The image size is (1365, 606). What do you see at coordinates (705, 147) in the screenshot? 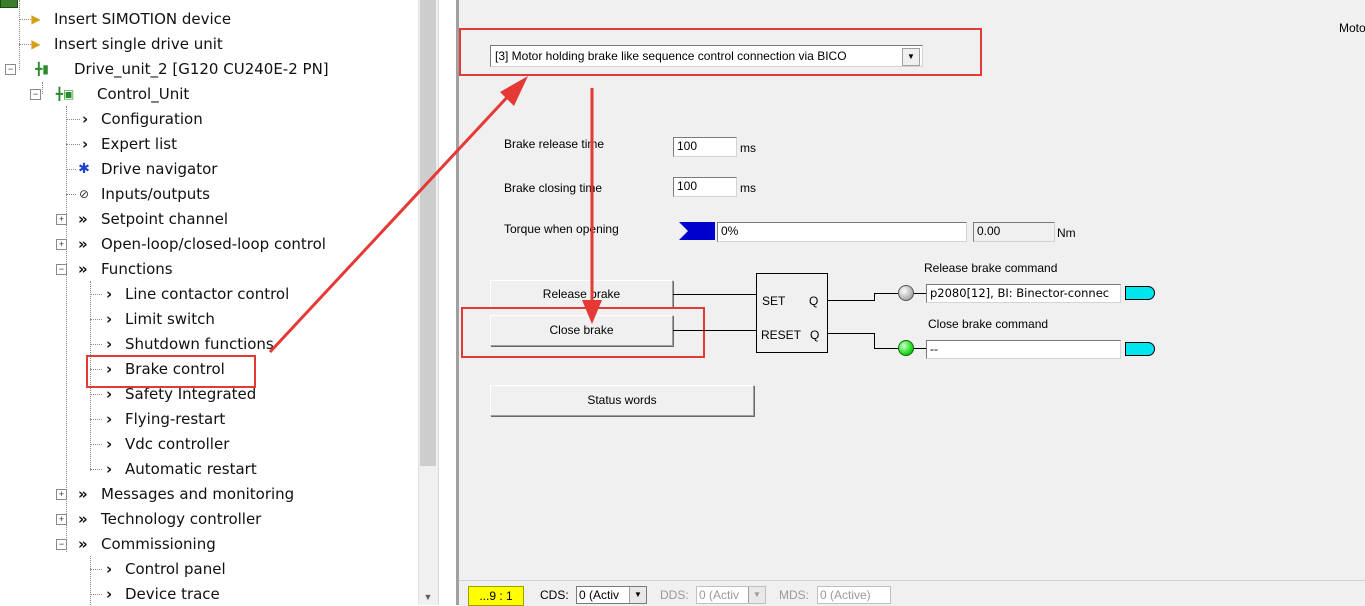
I see `release-time-input: 100` at bounding box center [705, 147].